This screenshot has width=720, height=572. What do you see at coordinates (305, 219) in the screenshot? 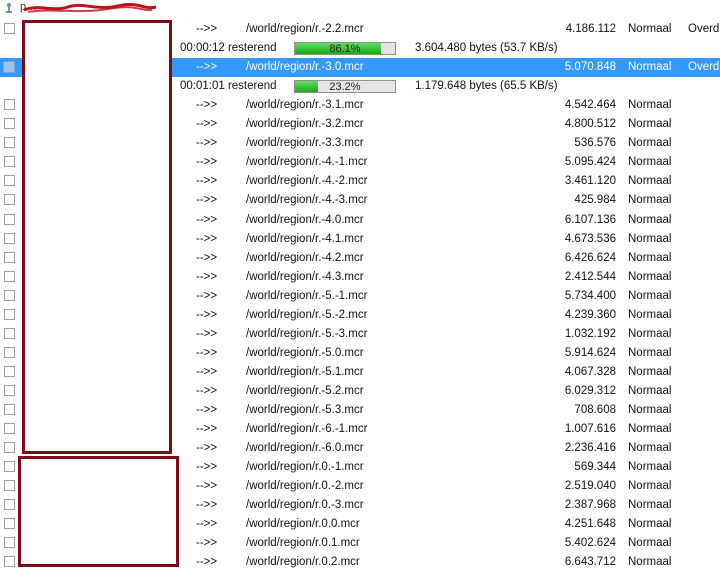
I see `remote-file-path: /world/region/r.-4.0.mcr` at bounding box center [305, 219].